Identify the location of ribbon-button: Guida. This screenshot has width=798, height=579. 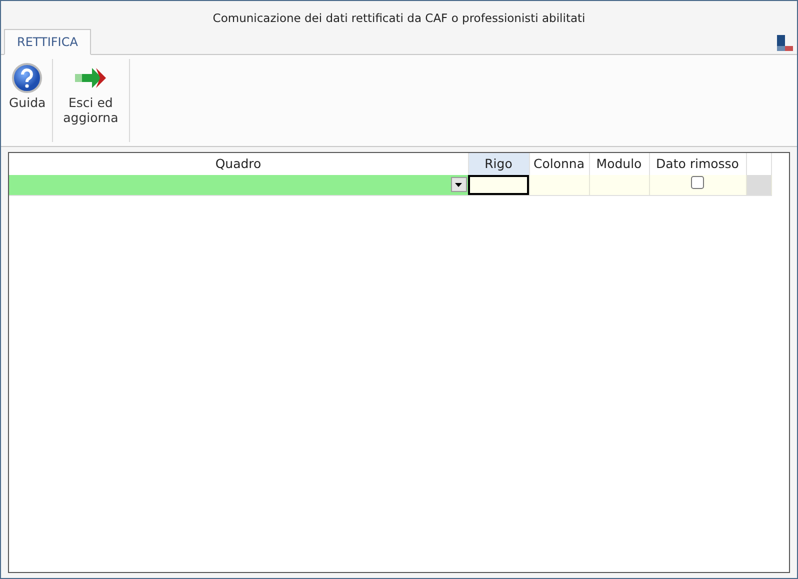
(28, 100).